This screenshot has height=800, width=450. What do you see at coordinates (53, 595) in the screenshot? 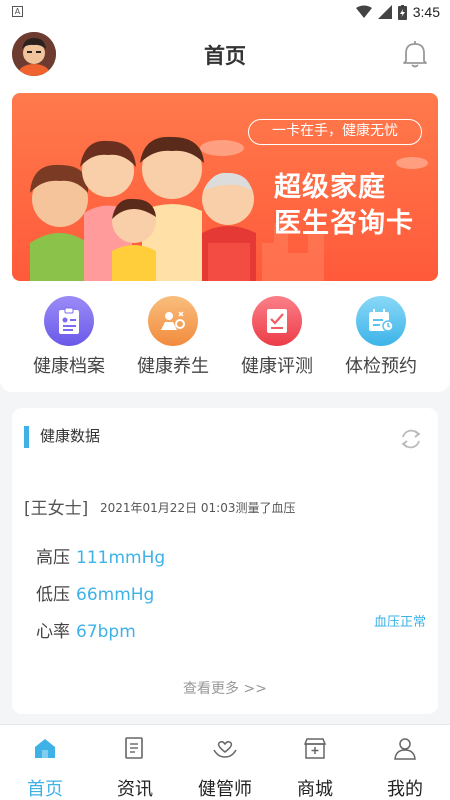
I see `data-key: 低压` at bounding box center [53, 595].